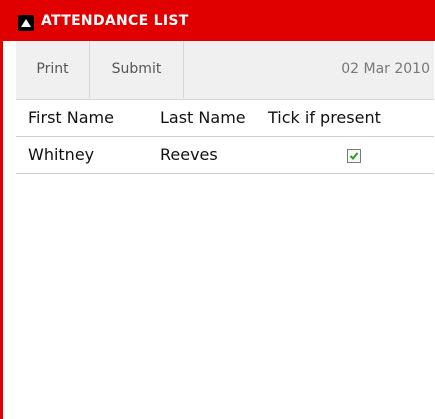 This screenshot has height=419, width=435. I want to click on checkmark-icon, so click(354, 156).